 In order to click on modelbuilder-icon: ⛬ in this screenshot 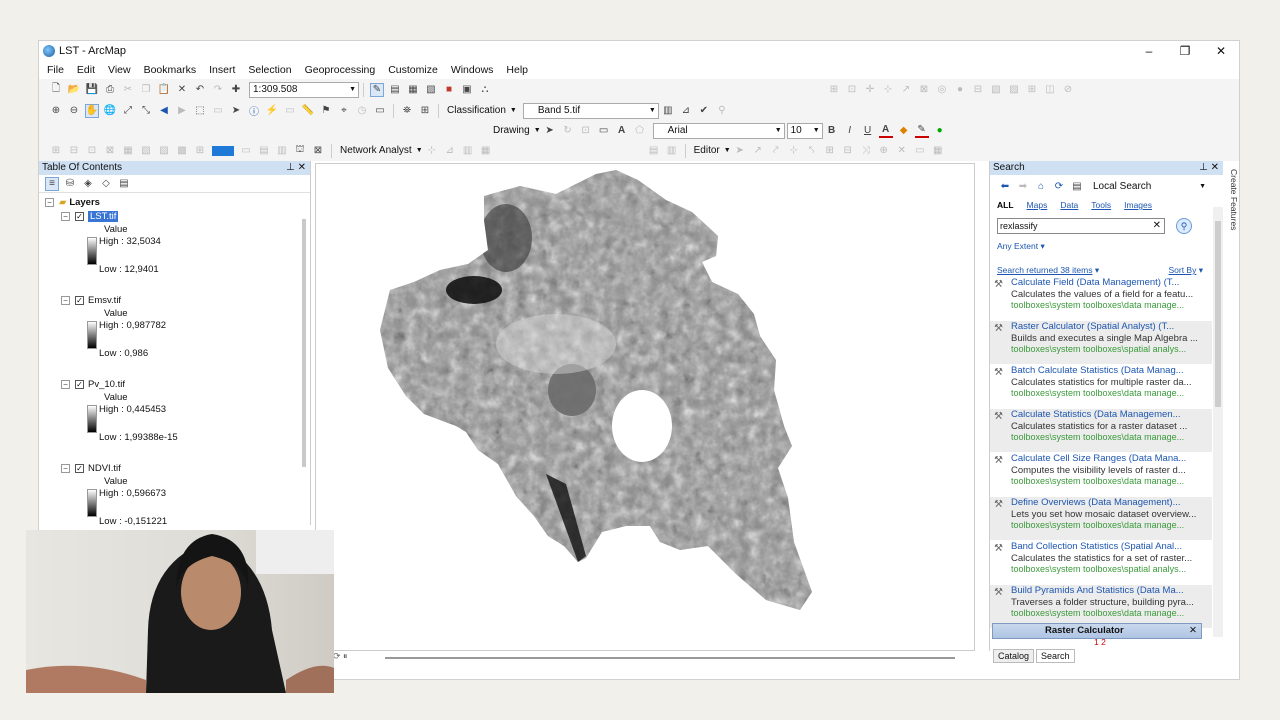, I will do `click(485, 90)`.